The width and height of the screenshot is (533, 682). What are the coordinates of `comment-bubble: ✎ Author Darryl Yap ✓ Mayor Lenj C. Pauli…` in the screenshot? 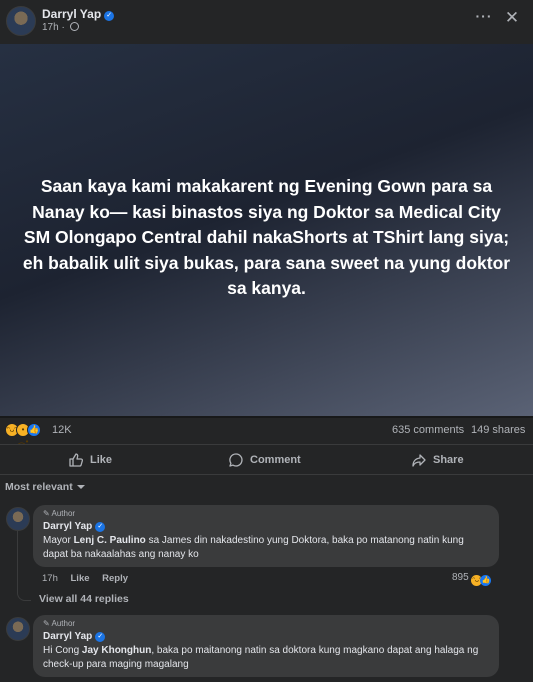 It's located at (266, 536).